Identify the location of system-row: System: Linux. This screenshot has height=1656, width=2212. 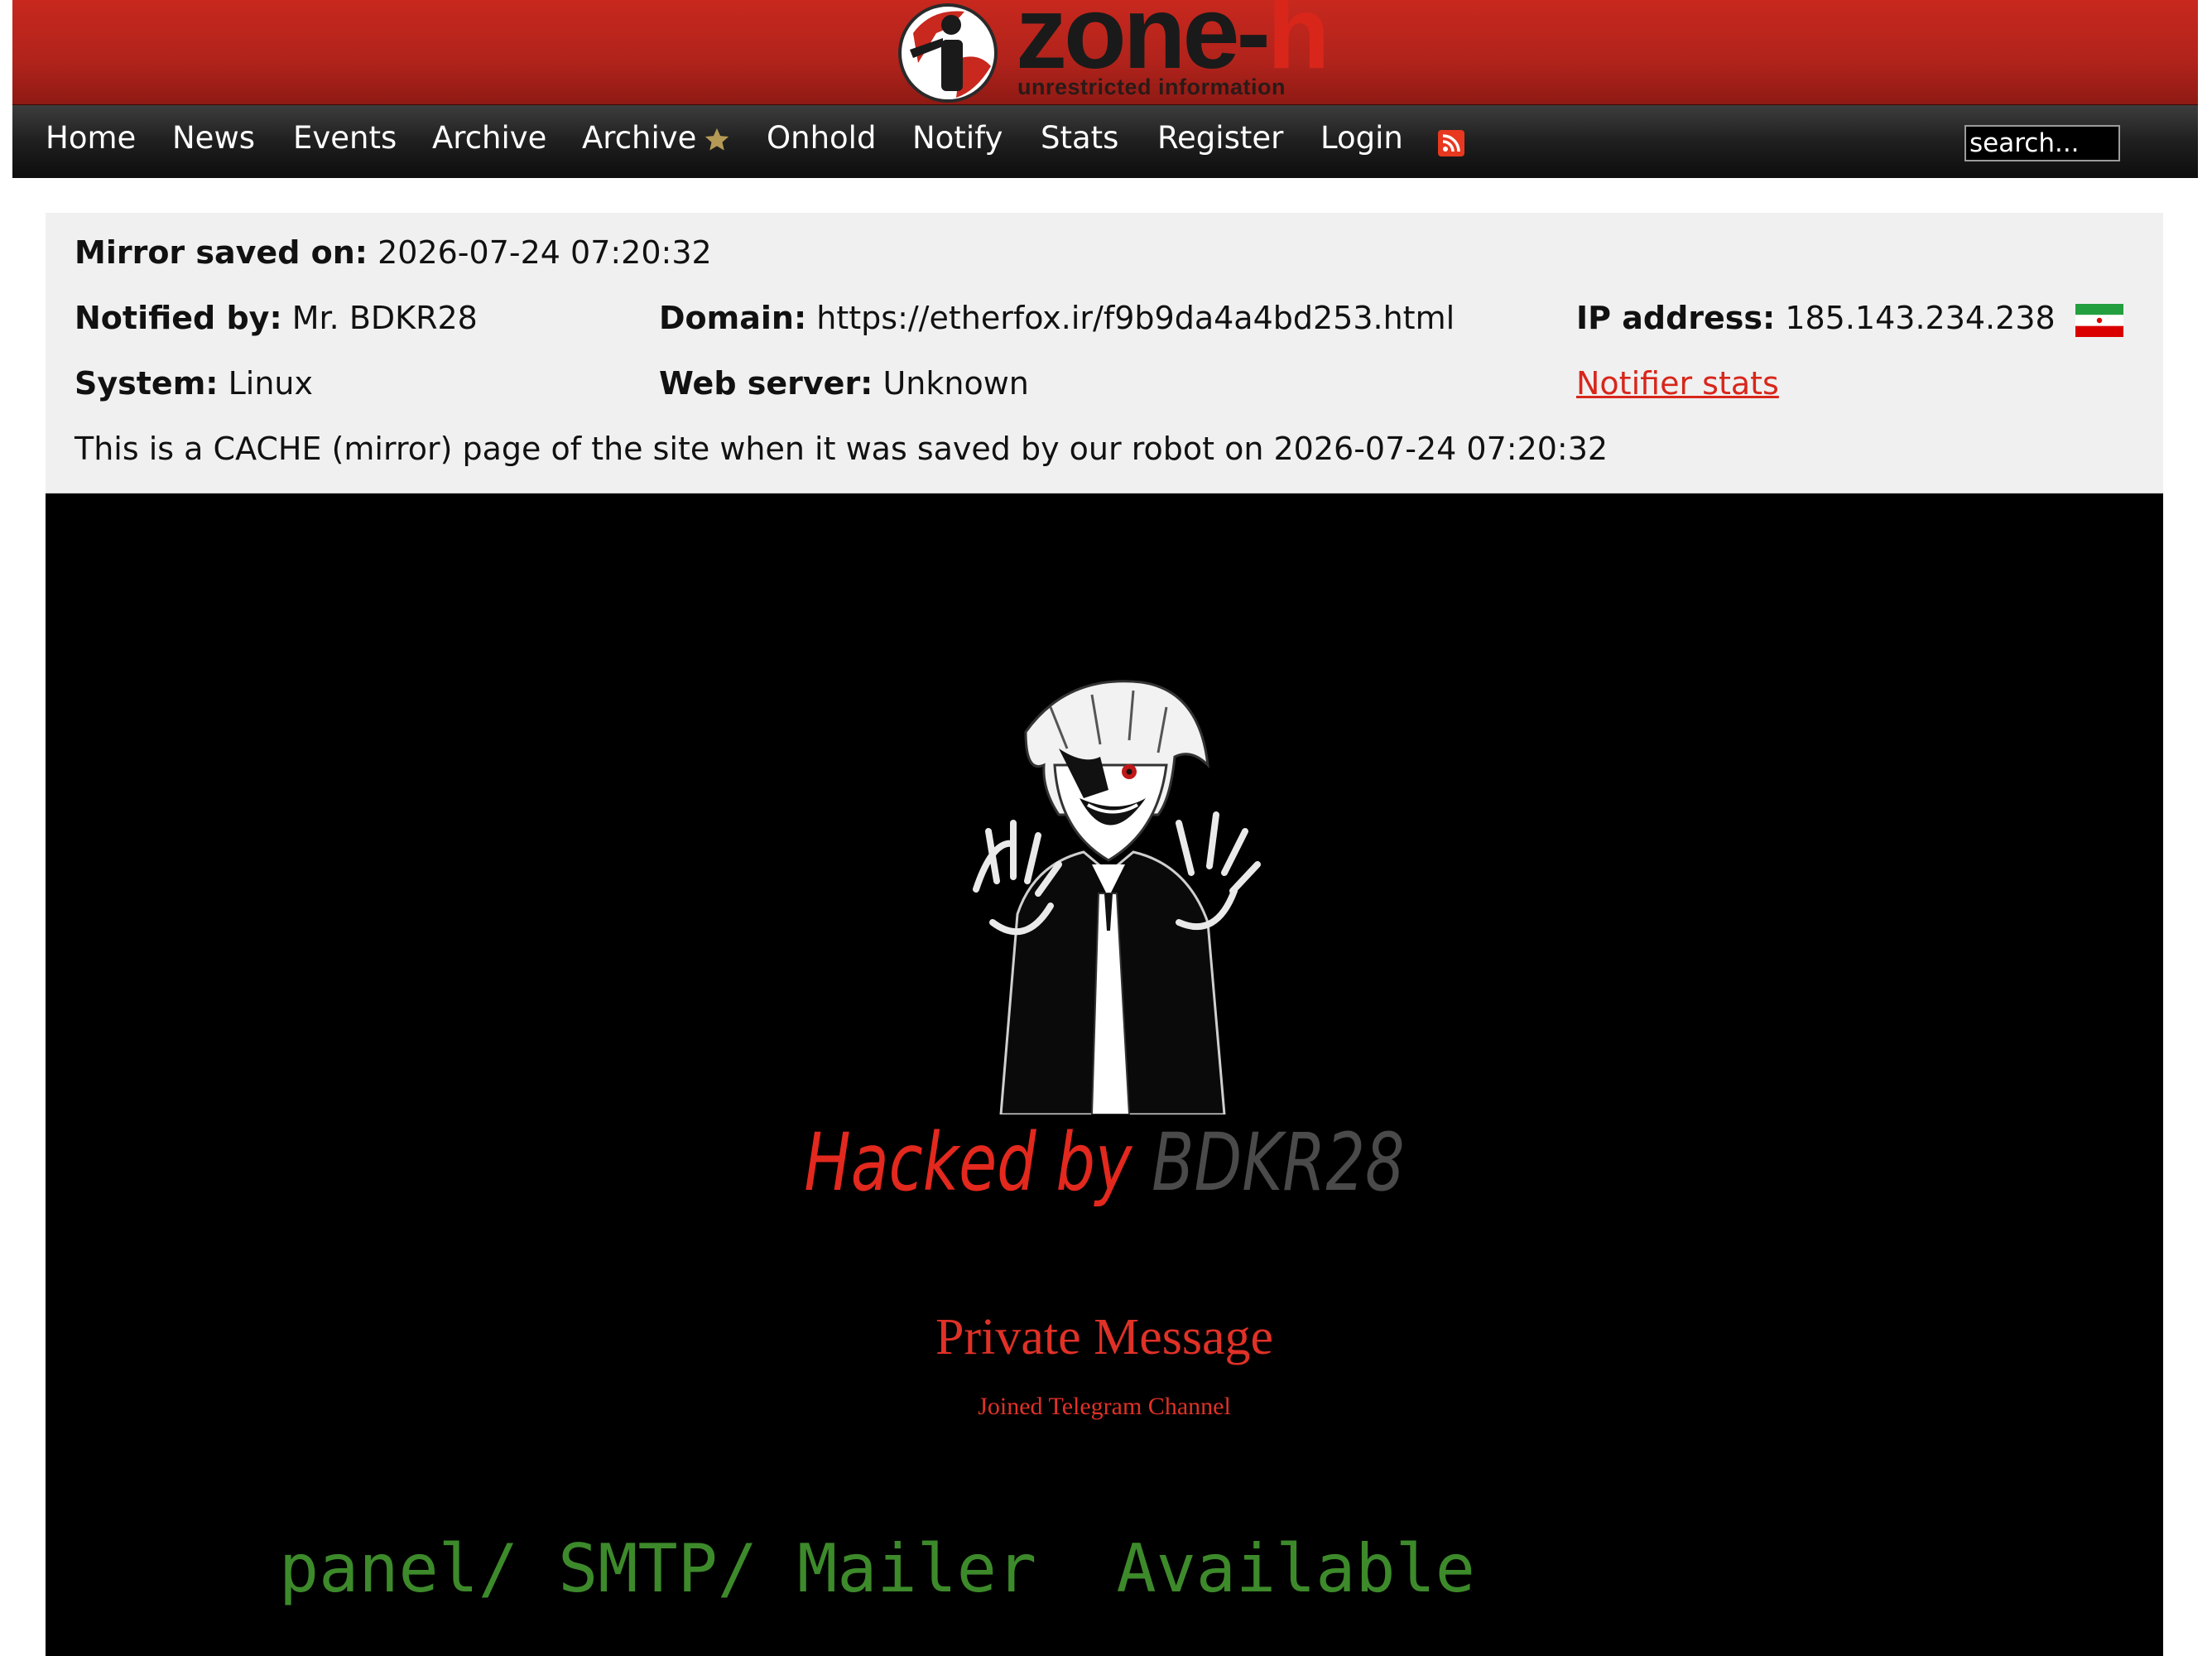
(194, 383).